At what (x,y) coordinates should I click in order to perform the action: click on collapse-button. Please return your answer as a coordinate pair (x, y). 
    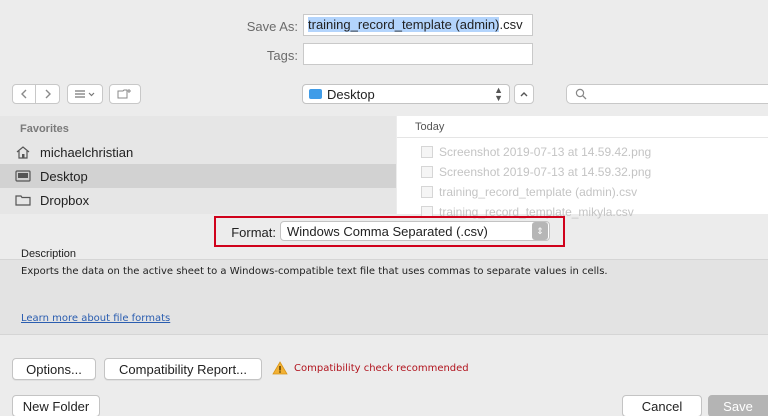
    Looking at the image, I should click on (524, 94).